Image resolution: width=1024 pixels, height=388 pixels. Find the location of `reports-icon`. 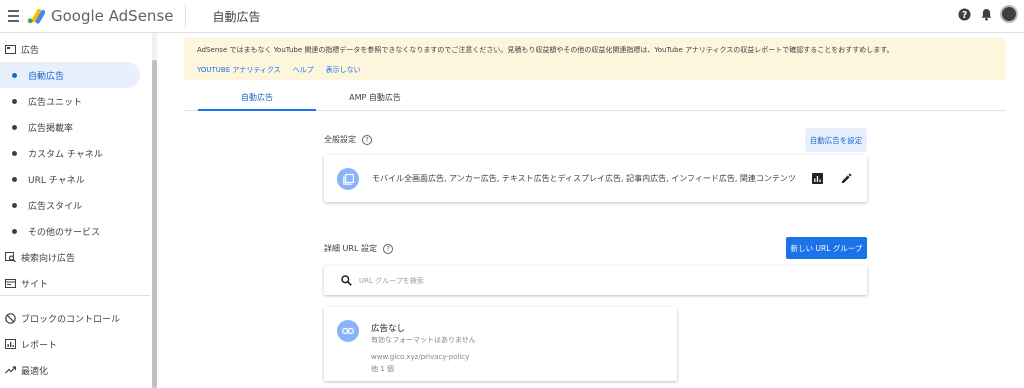

reports-icon is located at coordinates (10, 344).